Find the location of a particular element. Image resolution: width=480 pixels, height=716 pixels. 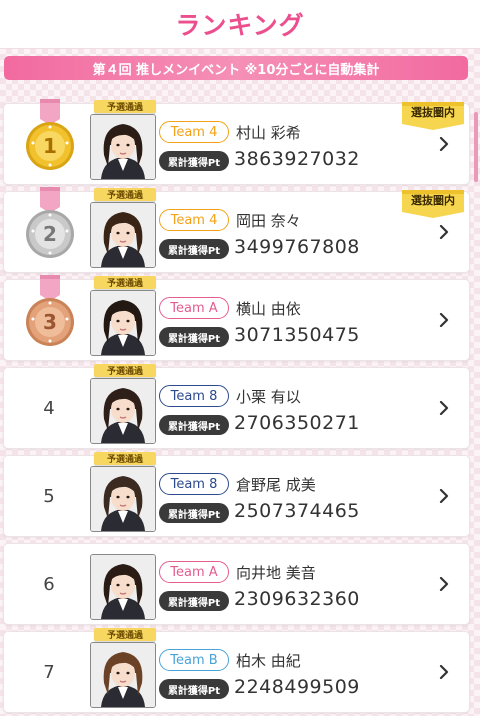

event-banner: 第４回 推しメンイベント ※10分ごとに自動集計 is located at coordinates (236, 68).